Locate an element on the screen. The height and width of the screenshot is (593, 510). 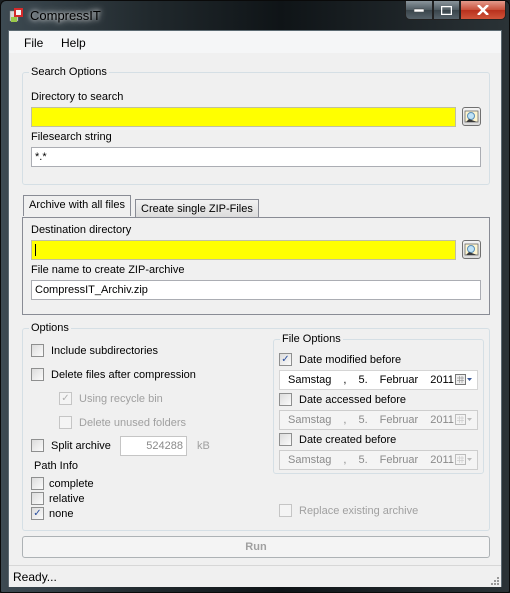
delete-files-checkbox: Delete files after compression is located at coordinates (113, 374).